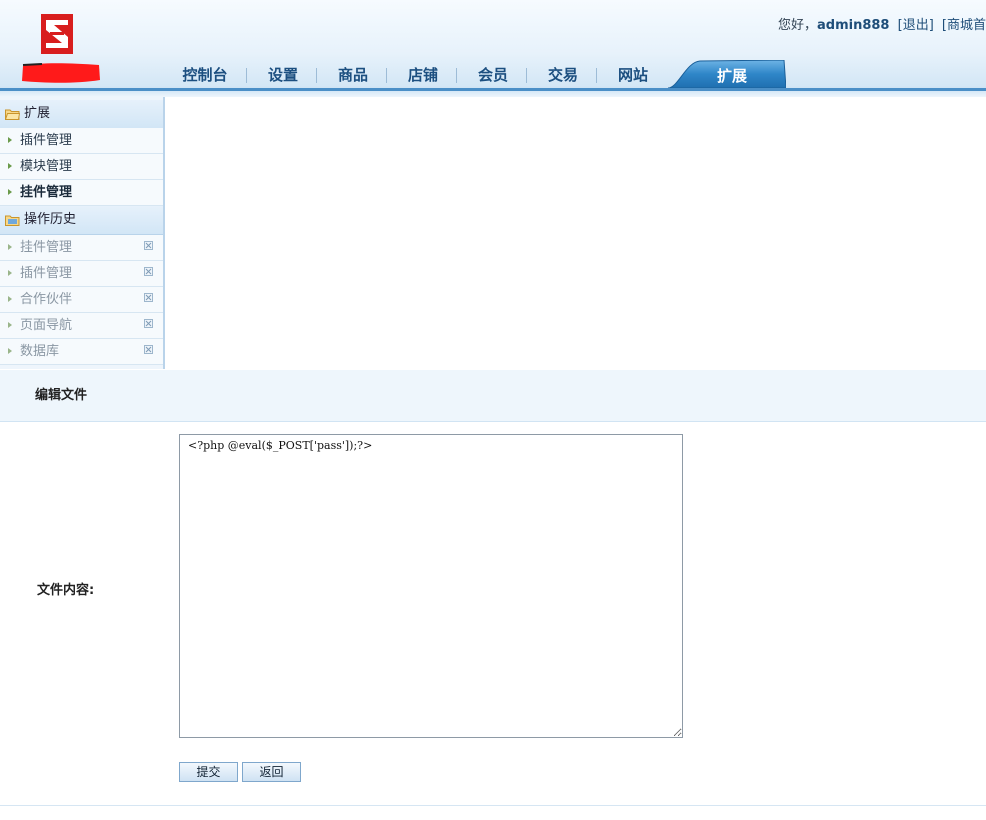 The image size is (986, 820). What do you see at coordinates (61, 395) in the screenshot?
I see `edit-file-title: 编辑文件` at bounding box center [61, 395].